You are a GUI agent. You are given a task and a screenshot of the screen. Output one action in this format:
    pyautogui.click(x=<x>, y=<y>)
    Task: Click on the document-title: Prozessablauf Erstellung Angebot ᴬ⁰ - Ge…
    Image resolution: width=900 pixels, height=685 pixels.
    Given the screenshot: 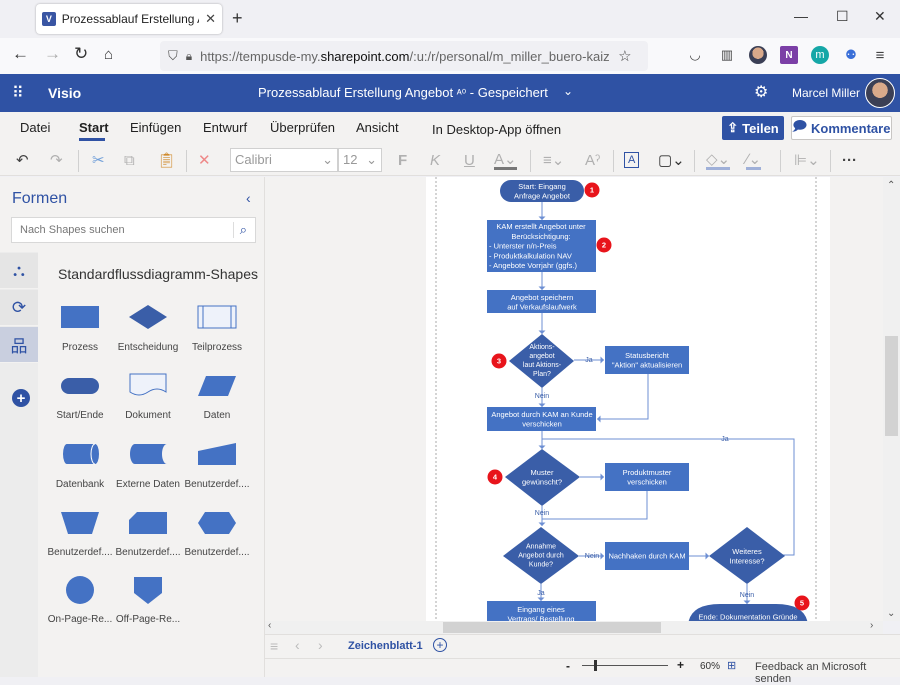 What is the action you would take?
    pyautogui.click(x=403, y=92)
    